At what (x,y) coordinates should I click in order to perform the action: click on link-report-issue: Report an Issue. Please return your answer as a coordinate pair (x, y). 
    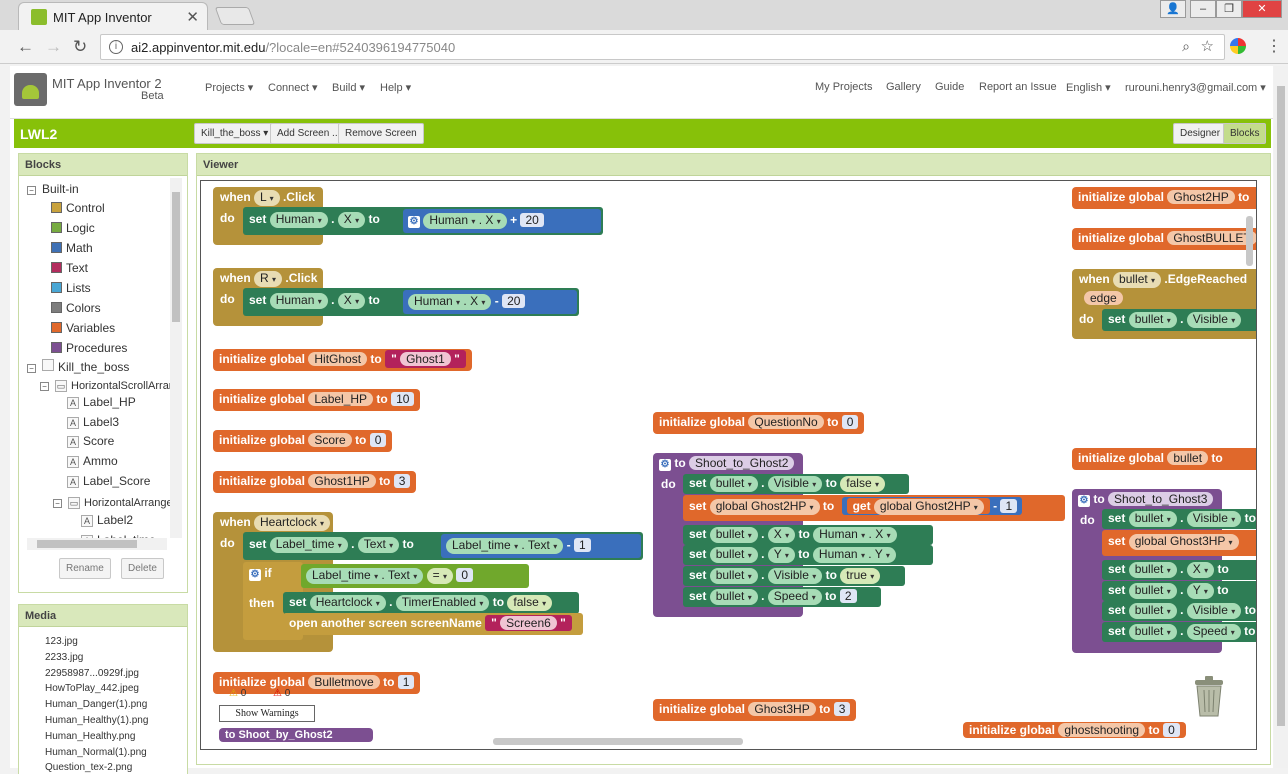
    Looking at the image, I should click on (1018, 87).